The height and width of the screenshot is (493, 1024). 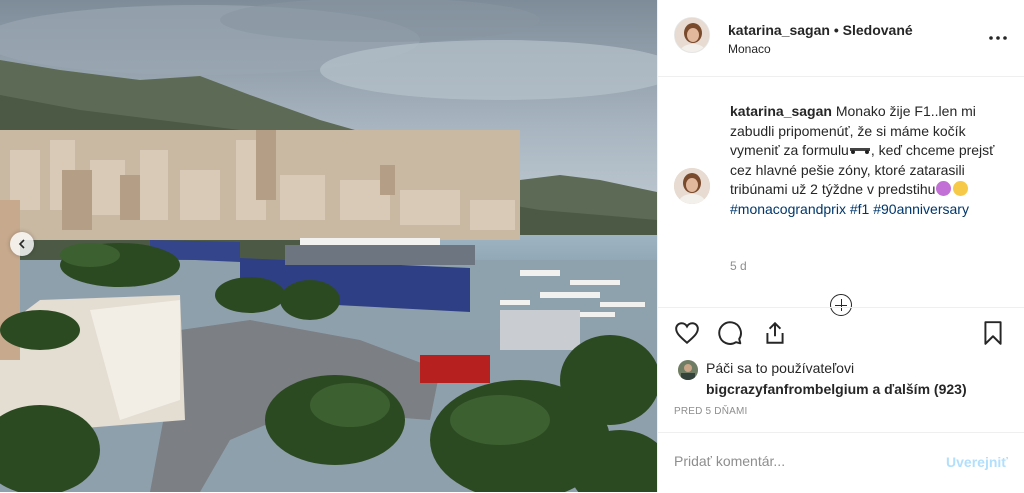 I want to click on comment-input, so click(x=799, y=461).